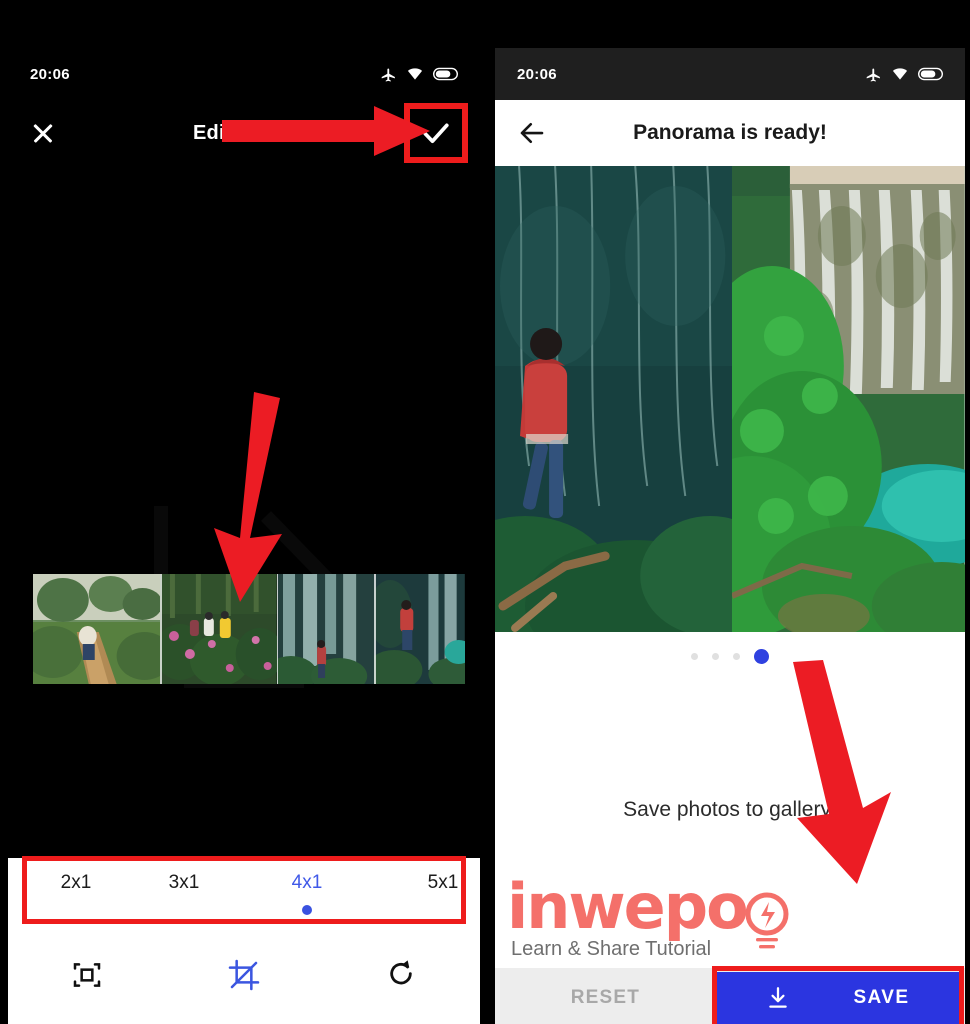 The image size is (970, 1024). I want to click on editor-app-bar: Edit Photo, so click(244, 133).